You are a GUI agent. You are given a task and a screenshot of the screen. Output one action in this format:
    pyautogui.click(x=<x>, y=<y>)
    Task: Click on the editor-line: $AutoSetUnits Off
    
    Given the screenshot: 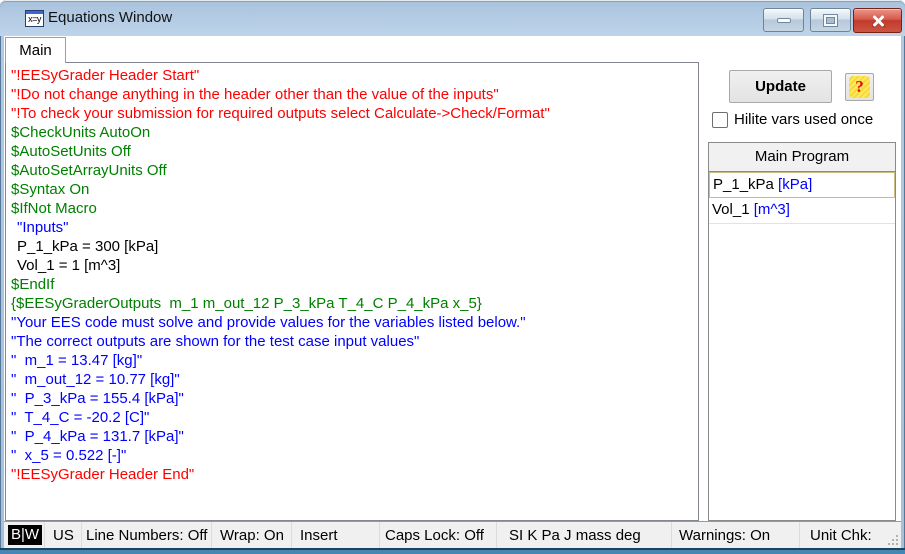 What is the action you would take?
    pyautogui.click(x=352, y=151)
    